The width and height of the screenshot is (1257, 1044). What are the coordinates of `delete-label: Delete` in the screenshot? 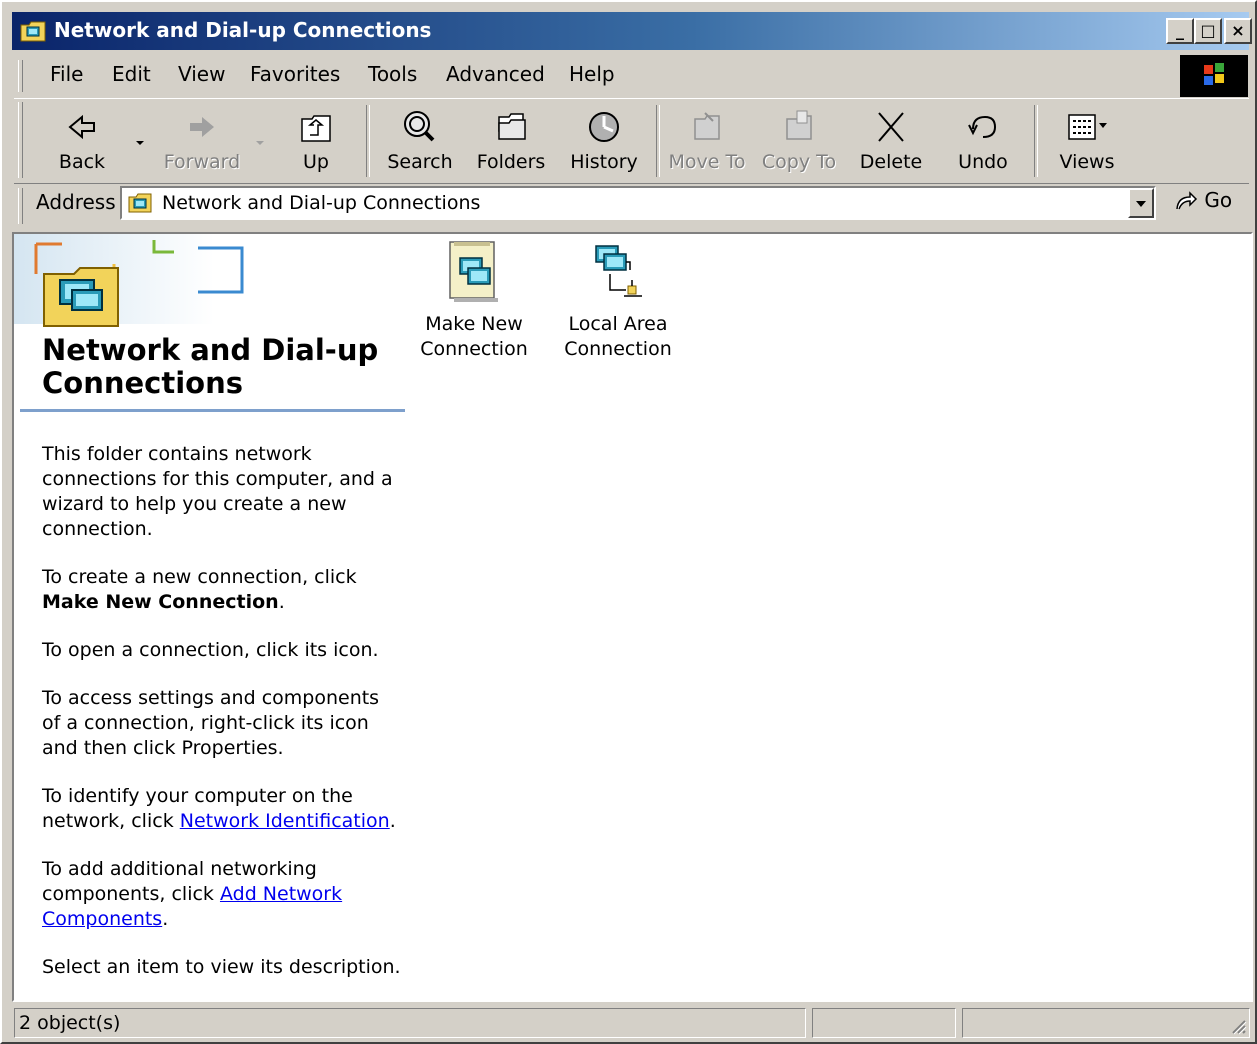 It's located at (891, 162).